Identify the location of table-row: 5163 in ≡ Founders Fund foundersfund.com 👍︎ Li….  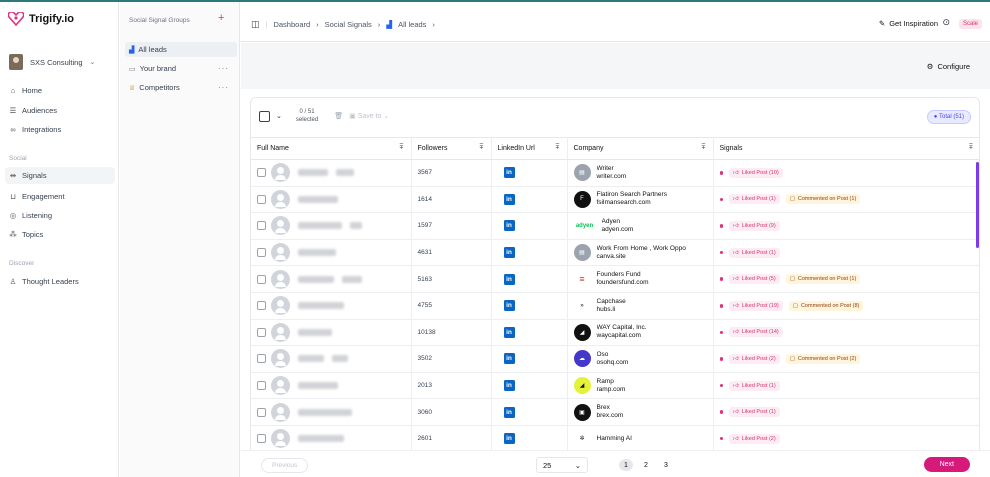
(615, 279).